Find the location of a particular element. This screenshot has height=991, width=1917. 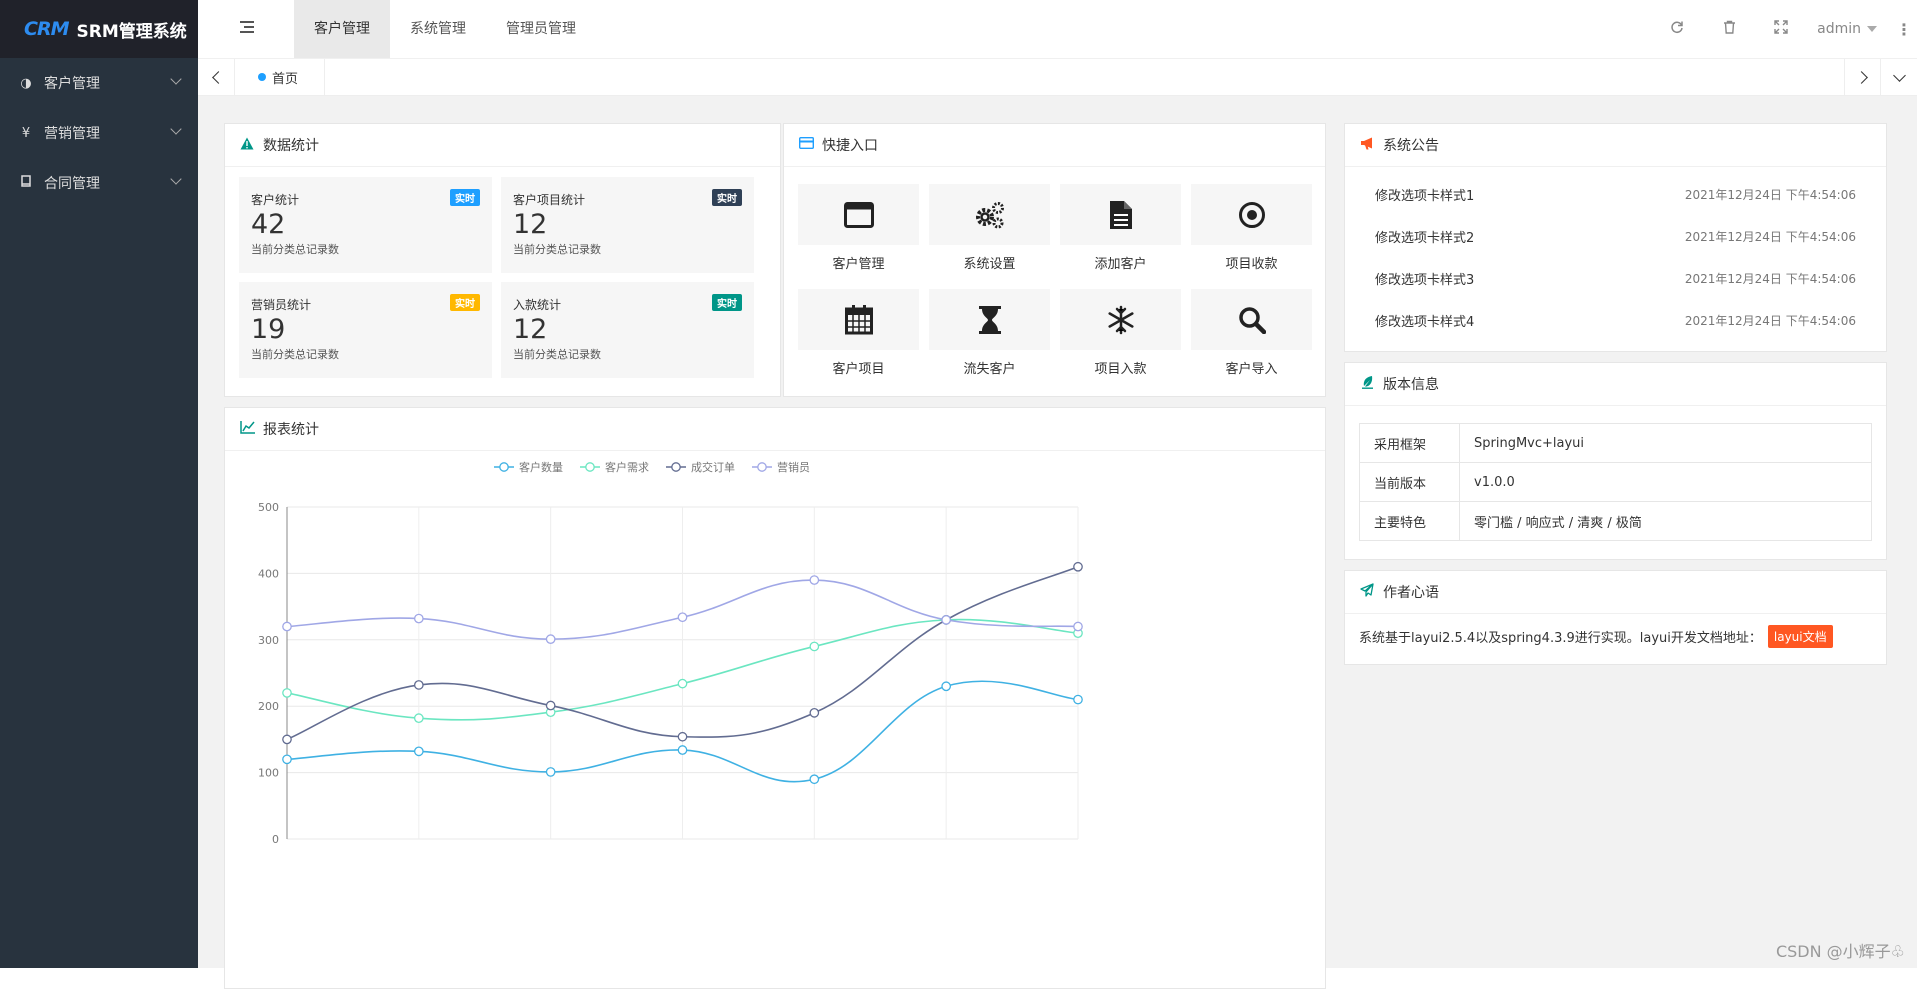

version-value: SpringMvc+layui is located at coordinates (1665, 443).